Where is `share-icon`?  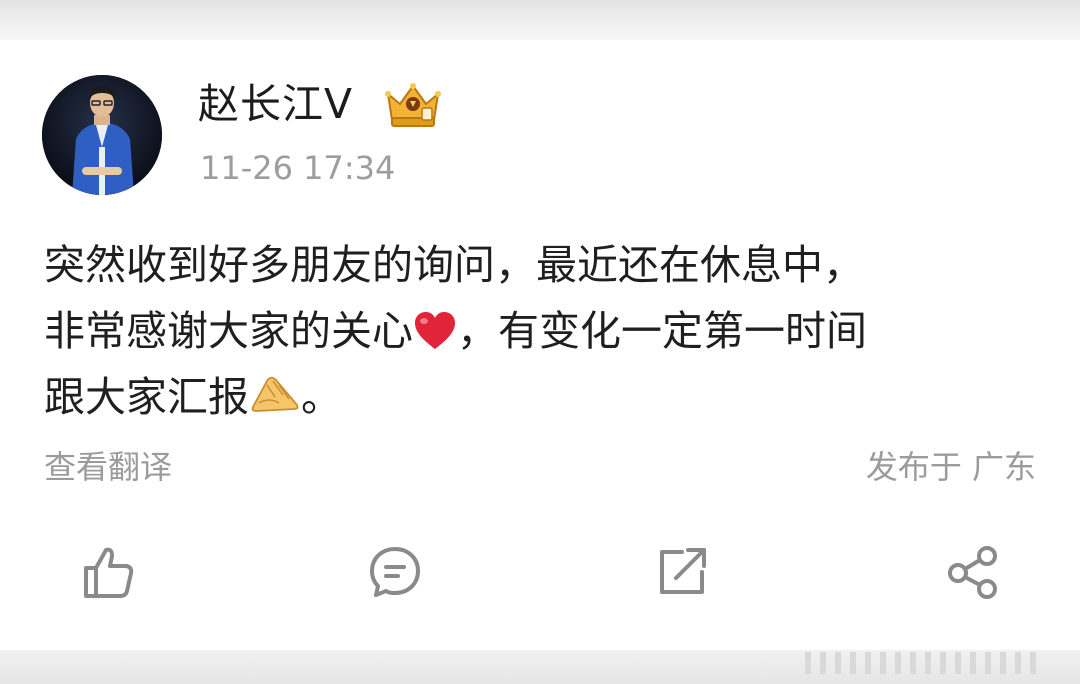
share-icon is located at coordinates (972, 572).